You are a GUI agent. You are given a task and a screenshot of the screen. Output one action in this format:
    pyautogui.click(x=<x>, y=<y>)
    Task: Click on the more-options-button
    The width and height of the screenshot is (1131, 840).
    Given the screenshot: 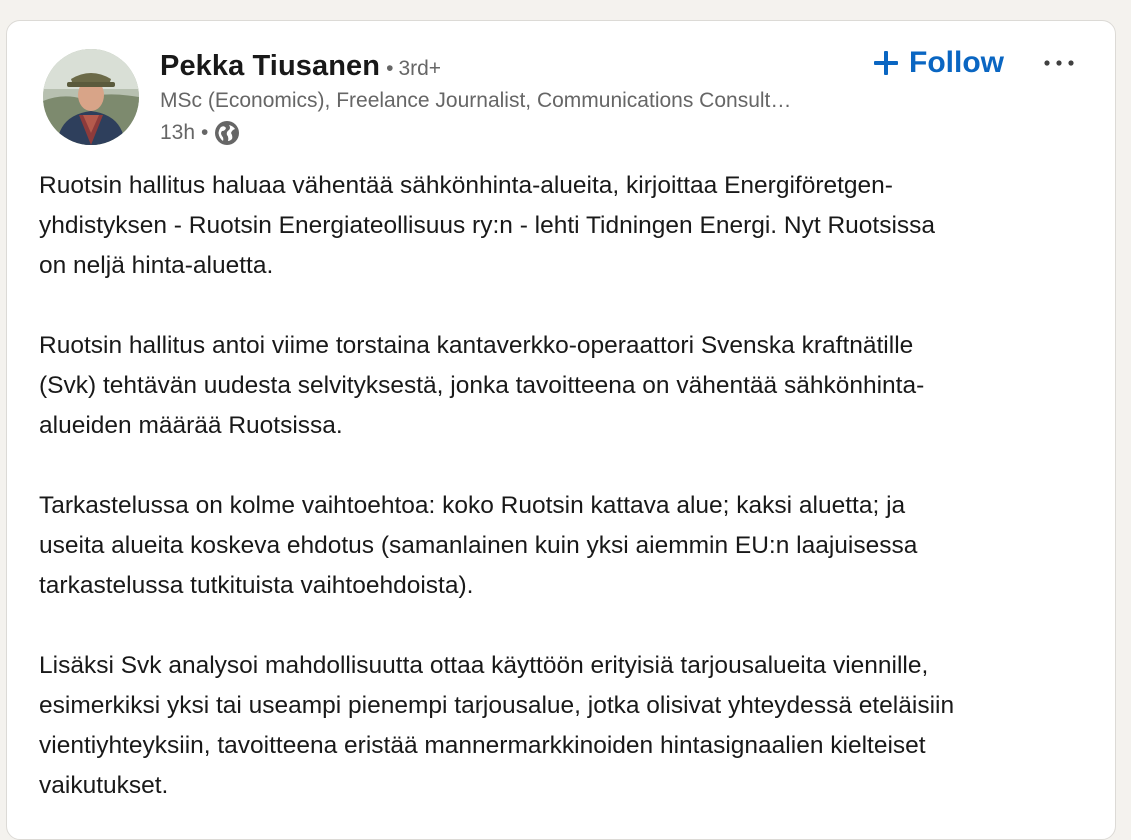 What is the action you would take?
    pyautogui.click(x=1059, y=63)
    